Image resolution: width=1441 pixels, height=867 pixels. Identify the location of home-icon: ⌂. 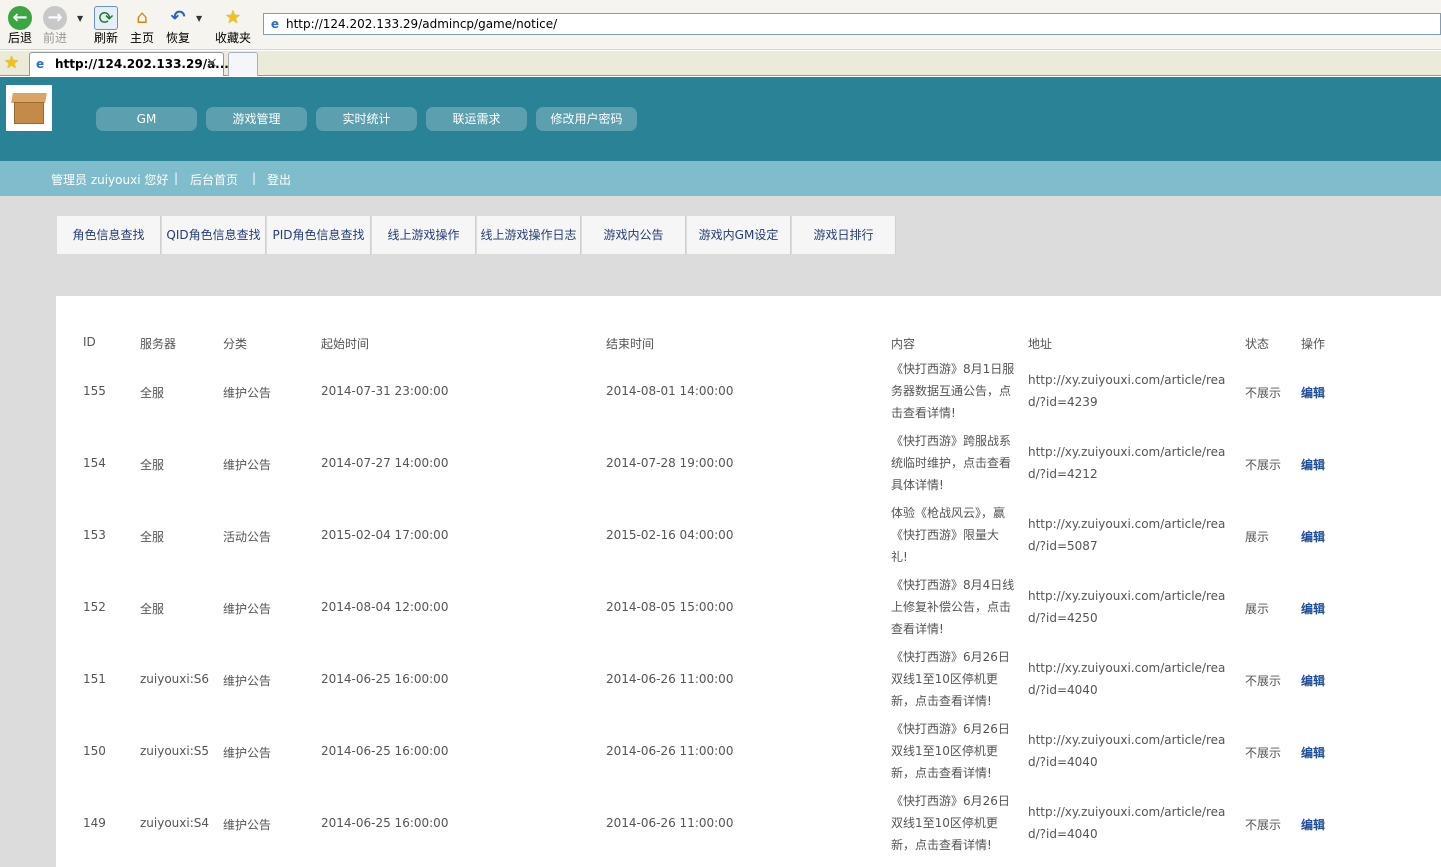
(142, 17).